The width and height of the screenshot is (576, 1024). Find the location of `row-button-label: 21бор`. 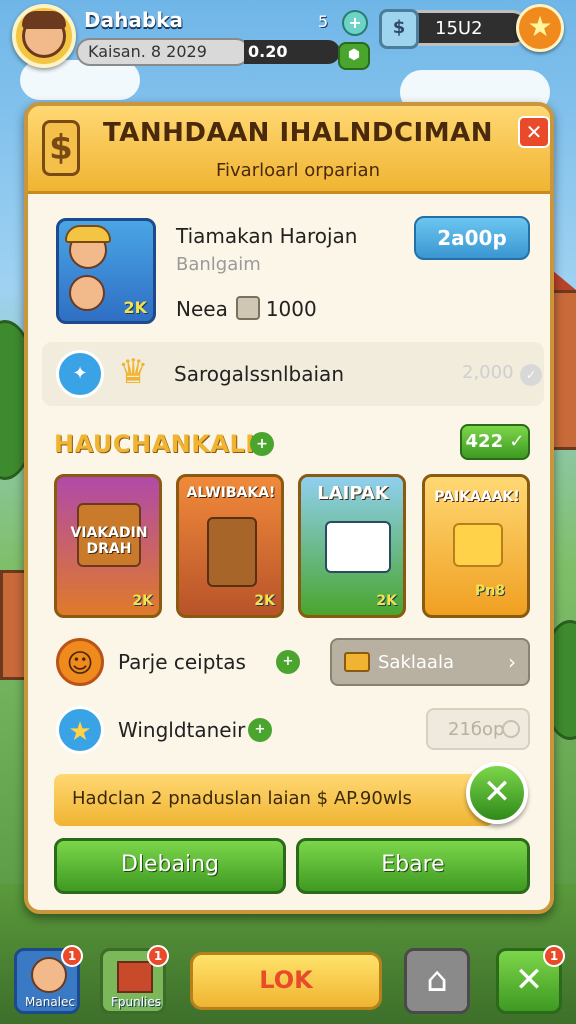

row-button-label: 21бор is located at coordinates (476, 729).